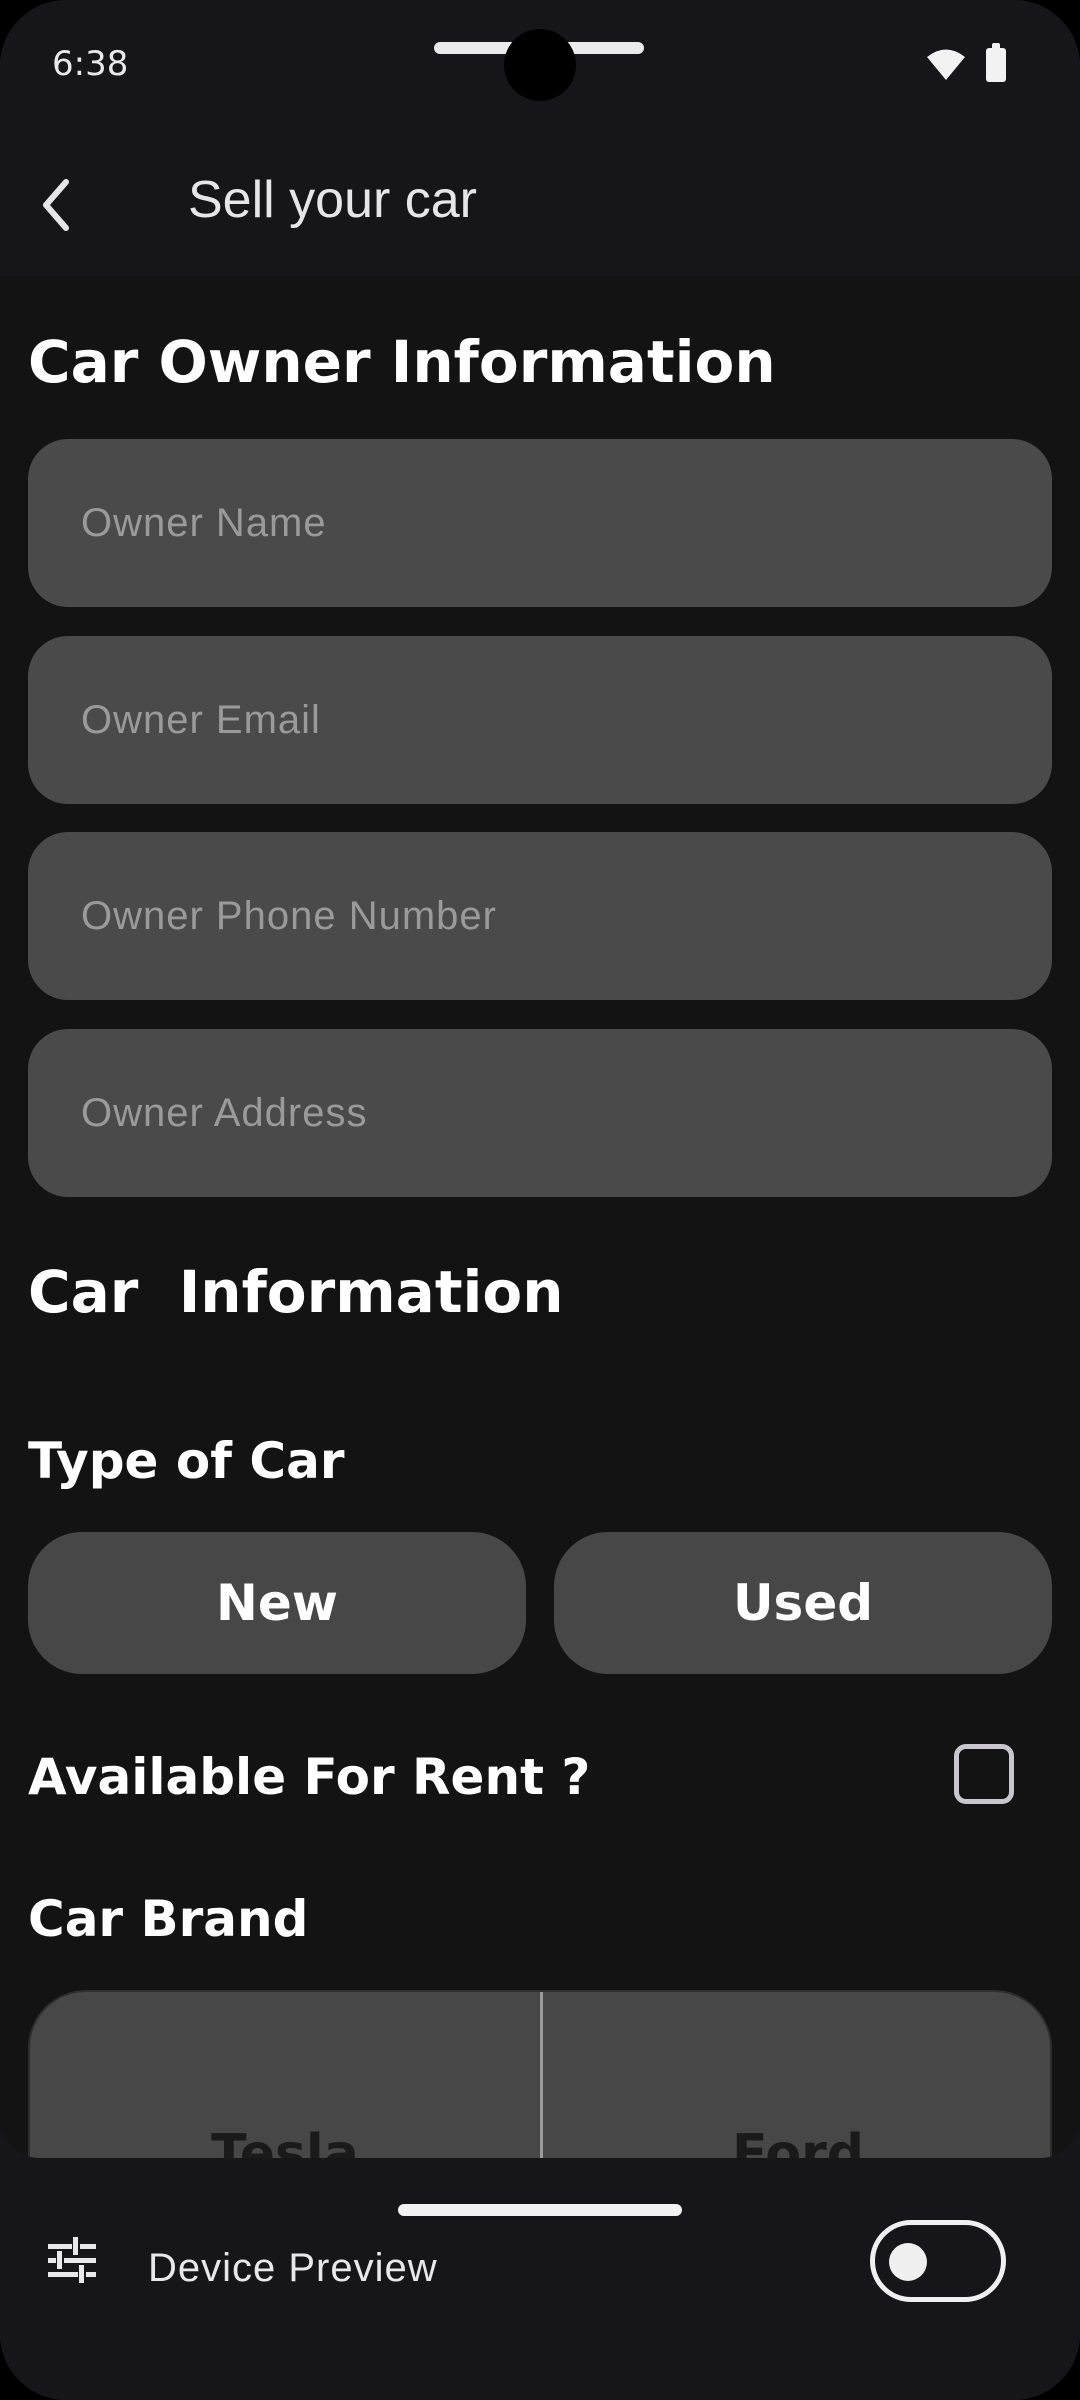 The width and height of the screenshot is (1080, 2400). What do you see at coordinates (90, 64) in the screenshot?
I see `status-time: 6:38` at bounding box center [90, 64].